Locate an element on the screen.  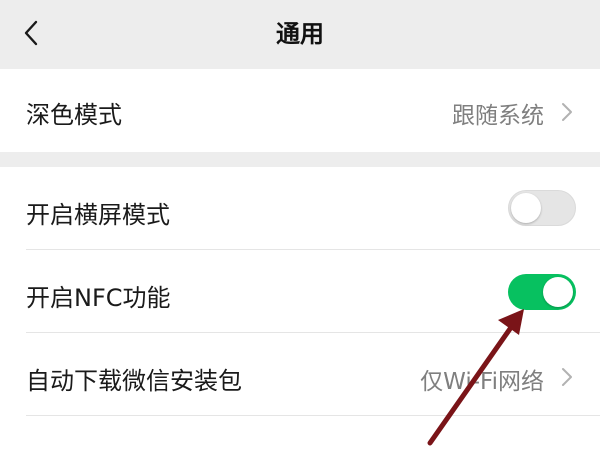
dark-mode-label: 深色模式 is located at coordinates (74, 115).